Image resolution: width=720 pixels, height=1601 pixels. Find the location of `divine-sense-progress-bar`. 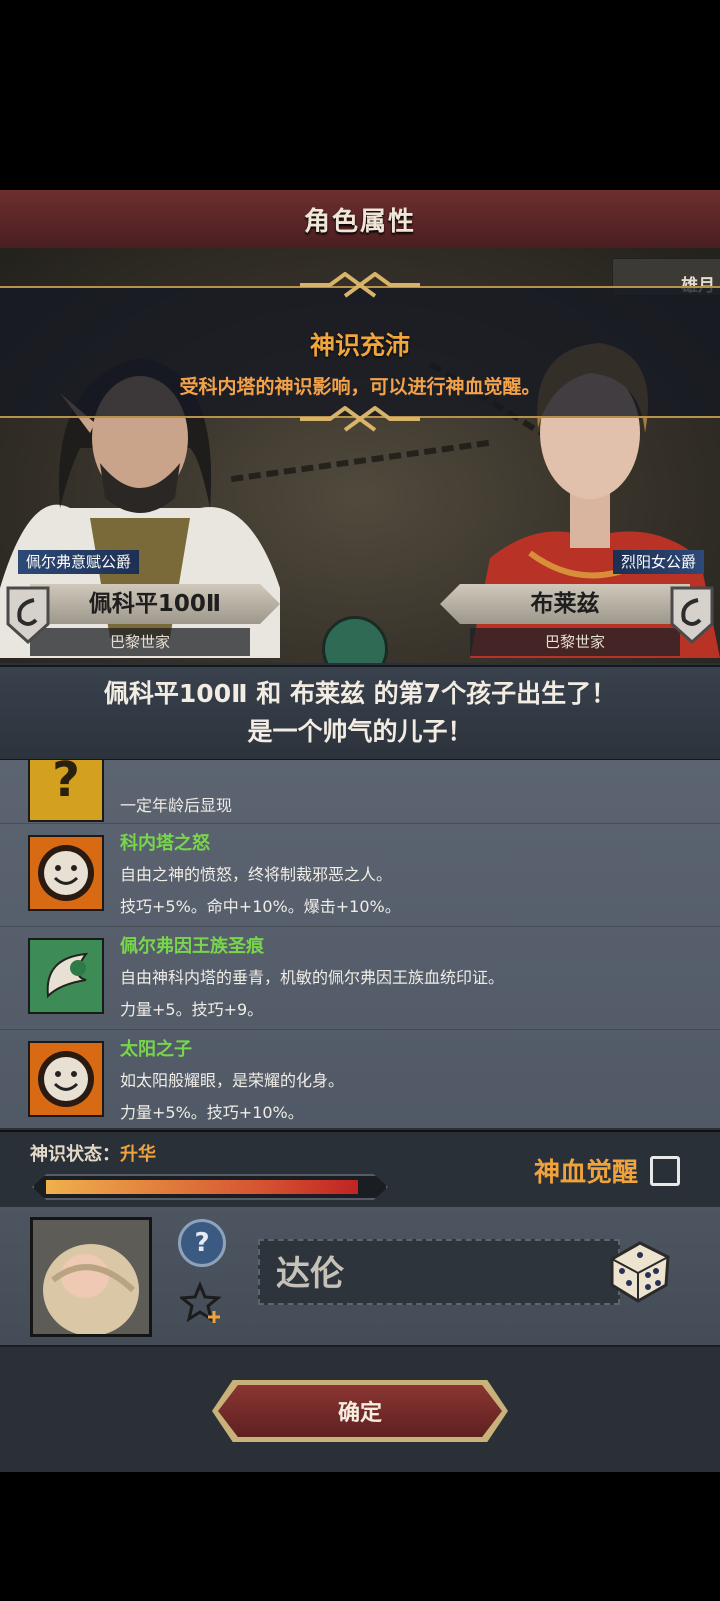

divine-sense-progress-bar is located at coordinates (210, 1187).